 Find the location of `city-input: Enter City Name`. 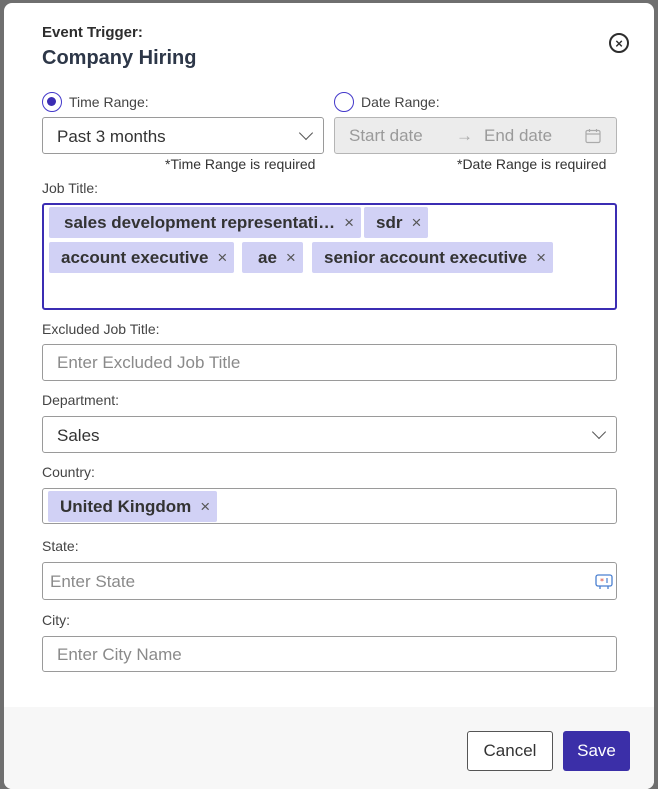

city-input: Enter City Name is located at coordinates (329, 654).